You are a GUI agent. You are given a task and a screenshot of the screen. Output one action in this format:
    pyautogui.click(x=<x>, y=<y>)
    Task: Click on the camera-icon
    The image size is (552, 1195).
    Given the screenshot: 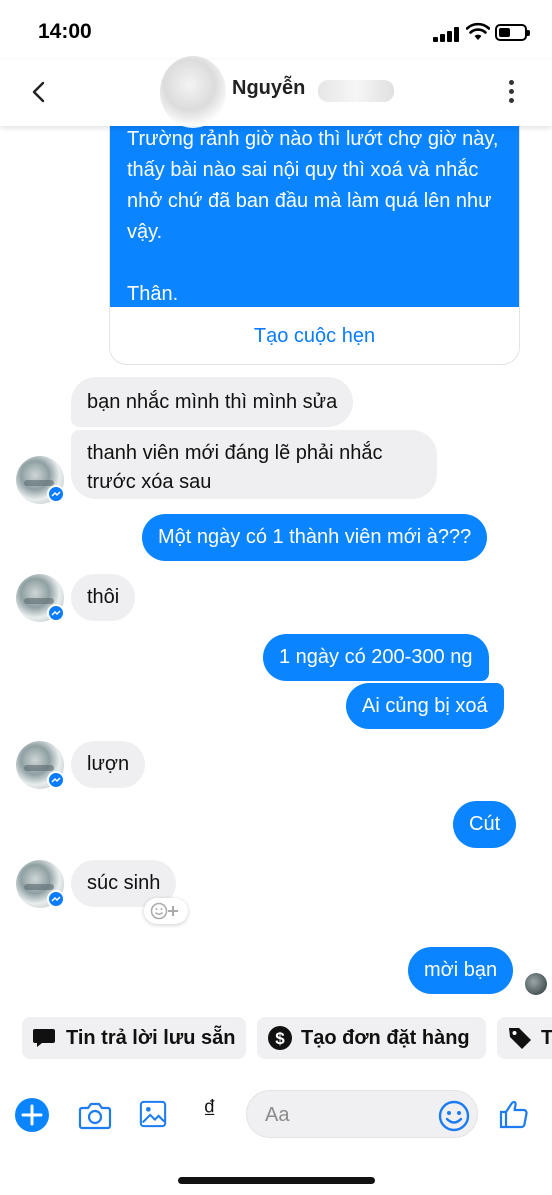 What is the action you would take?
    pyautogui.click(x=95, y=1115)
    